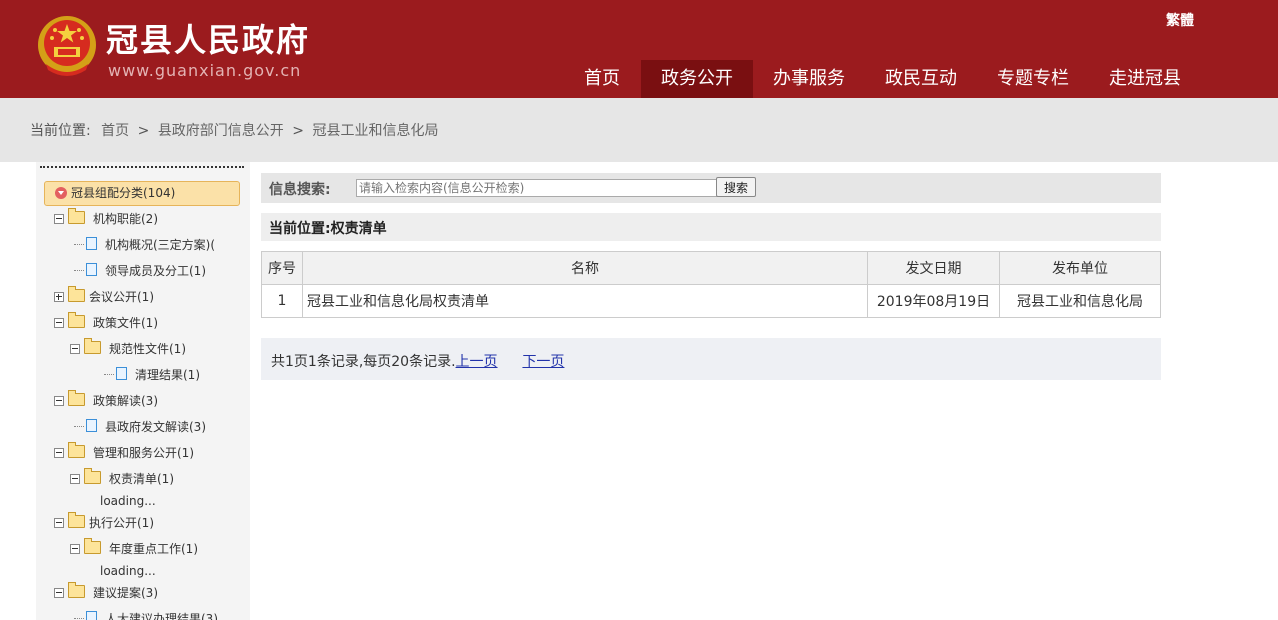 The image size is (1278, 620). What do you see at coordinates (921, 79) in the screenshot?
I see `nav-interaction: 政民互动` at bounding box center [921, 79].